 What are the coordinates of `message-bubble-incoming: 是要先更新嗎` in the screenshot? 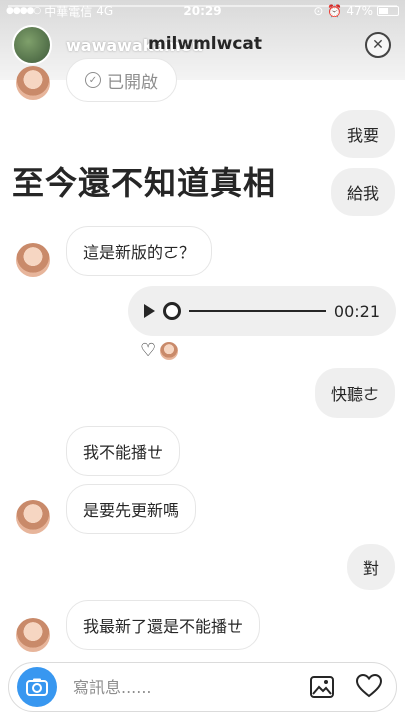 It's located at (131, 509).